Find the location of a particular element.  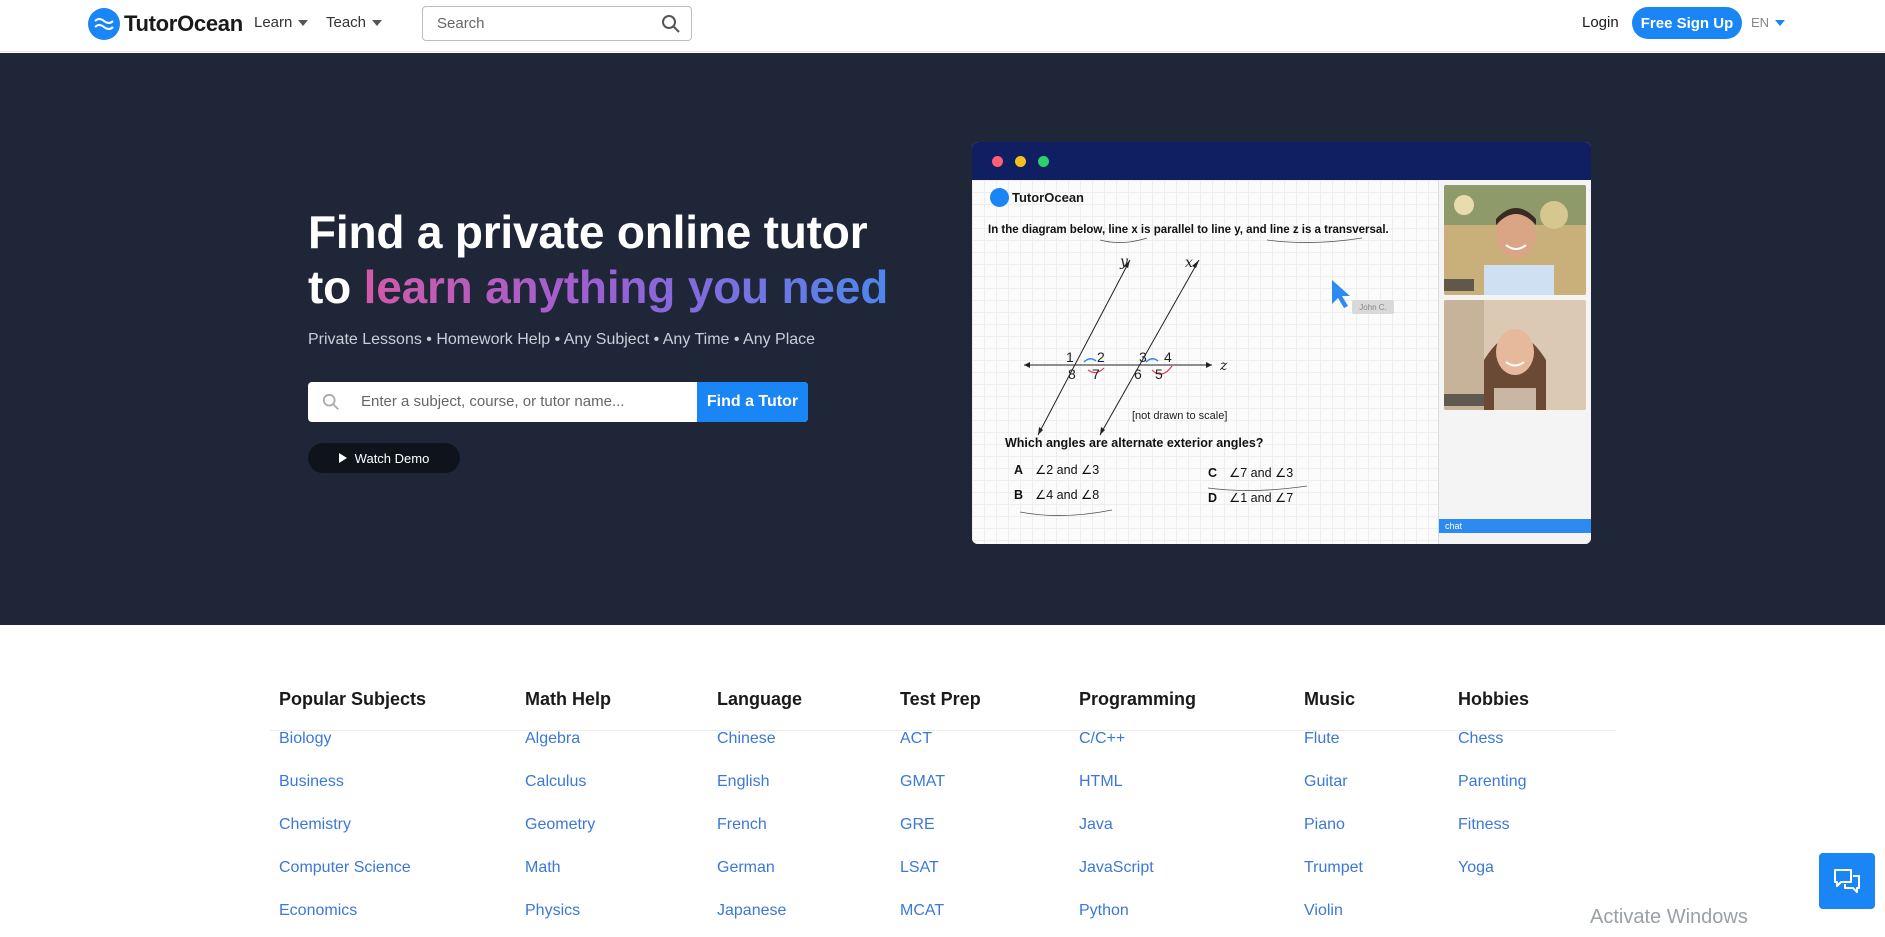

chat-fab-button is located at coordinates (1847, 881).